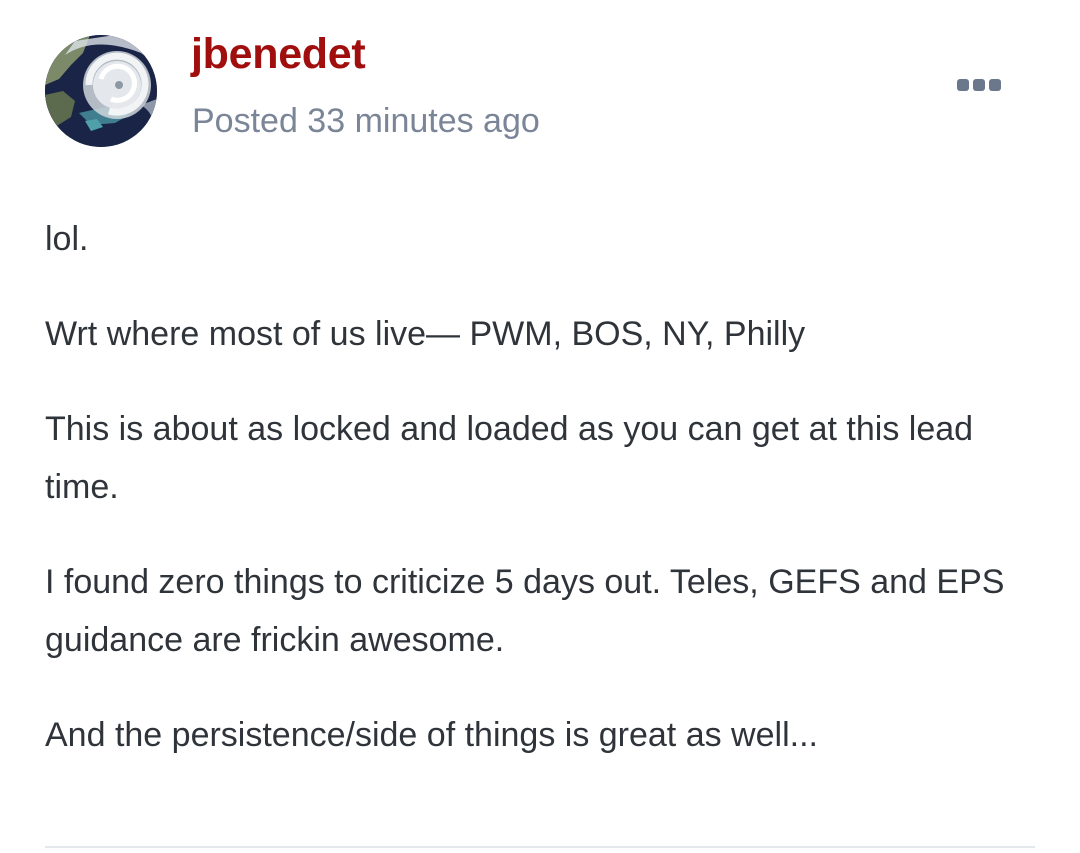 The height and width of the screenshot is (853, 1080). I want to click on author-name: jbenedet, so click(278, 54).